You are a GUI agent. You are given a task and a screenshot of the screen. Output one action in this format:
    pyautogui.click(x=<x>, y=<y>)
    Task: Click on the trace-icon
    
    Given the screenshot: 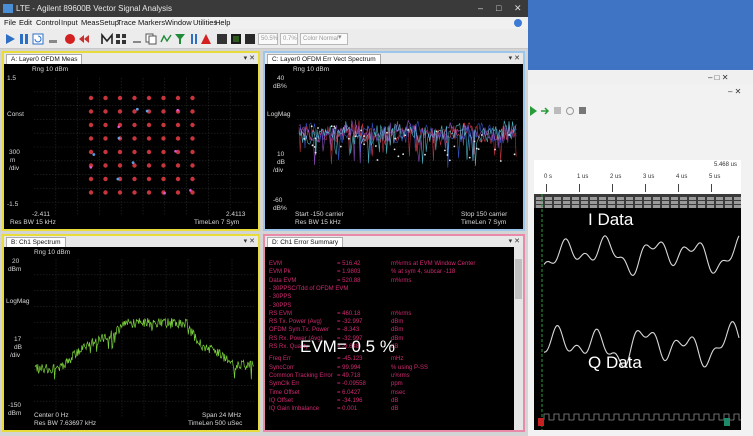 What is the action you would take?
    pyautogui.click(x=166, y=39)
    